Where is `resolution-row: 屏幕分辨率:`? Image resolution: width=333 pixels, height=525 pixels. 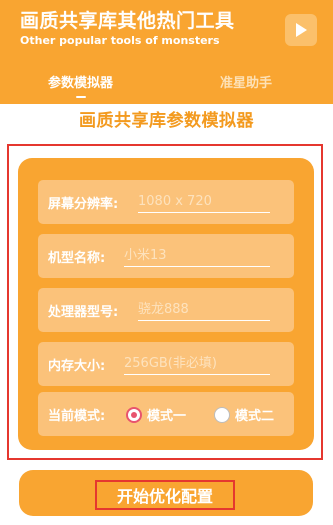 resolution-row: 屏幕分辨率: is located at coordinates (166, 202).